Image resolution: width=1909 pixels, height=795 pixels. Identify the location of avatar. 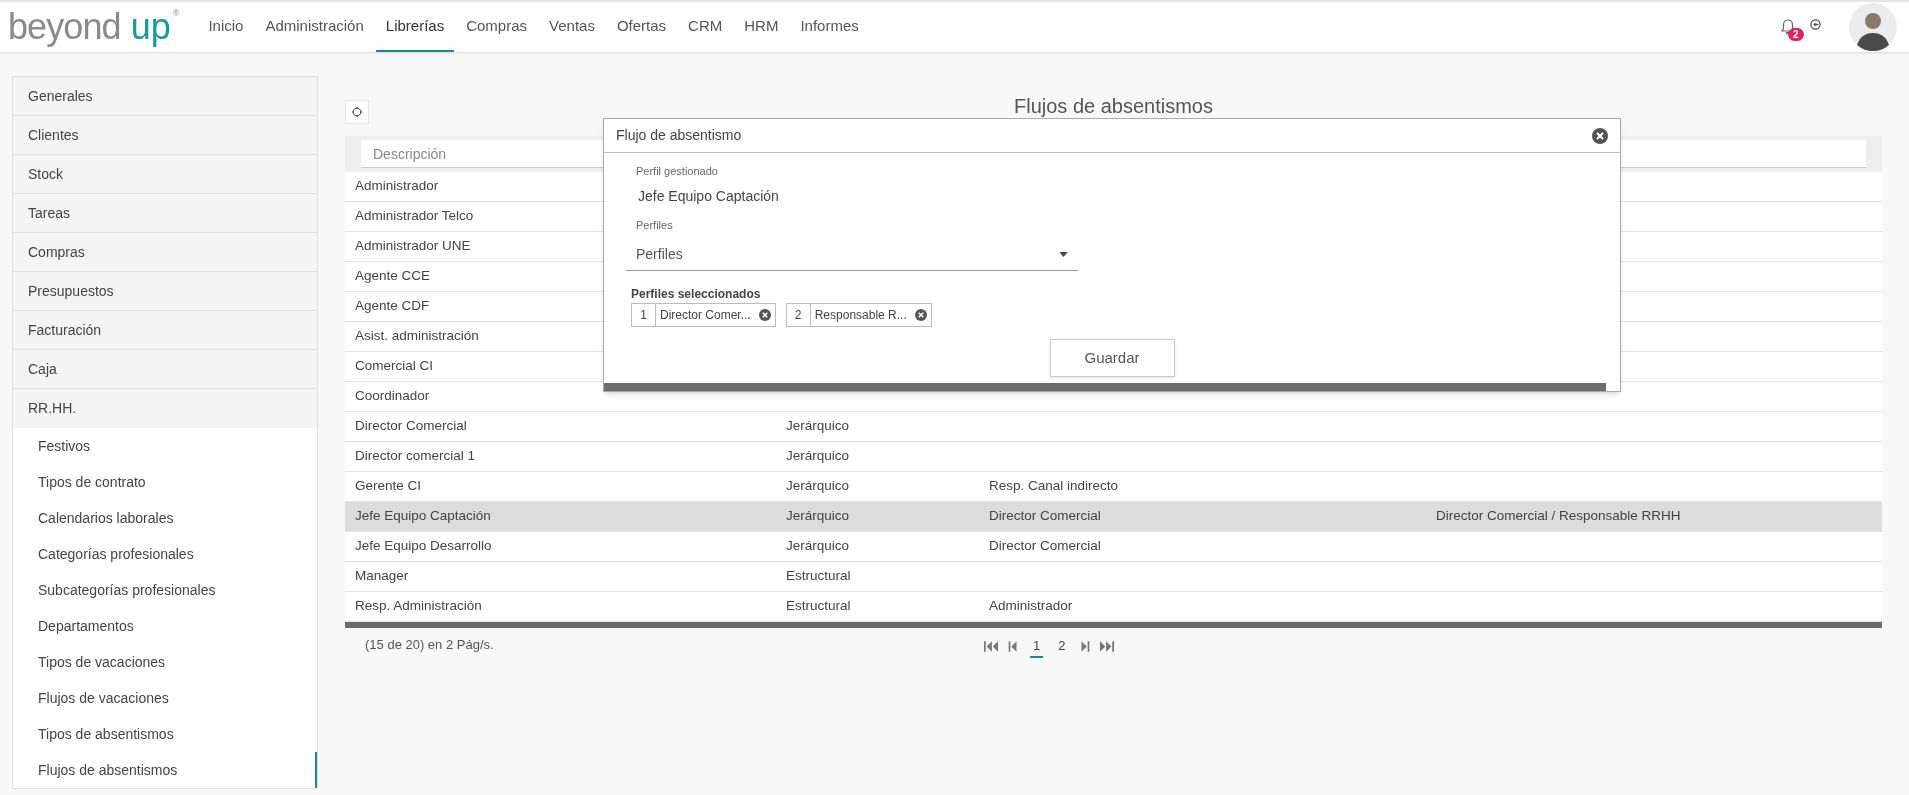
(1873, 27).